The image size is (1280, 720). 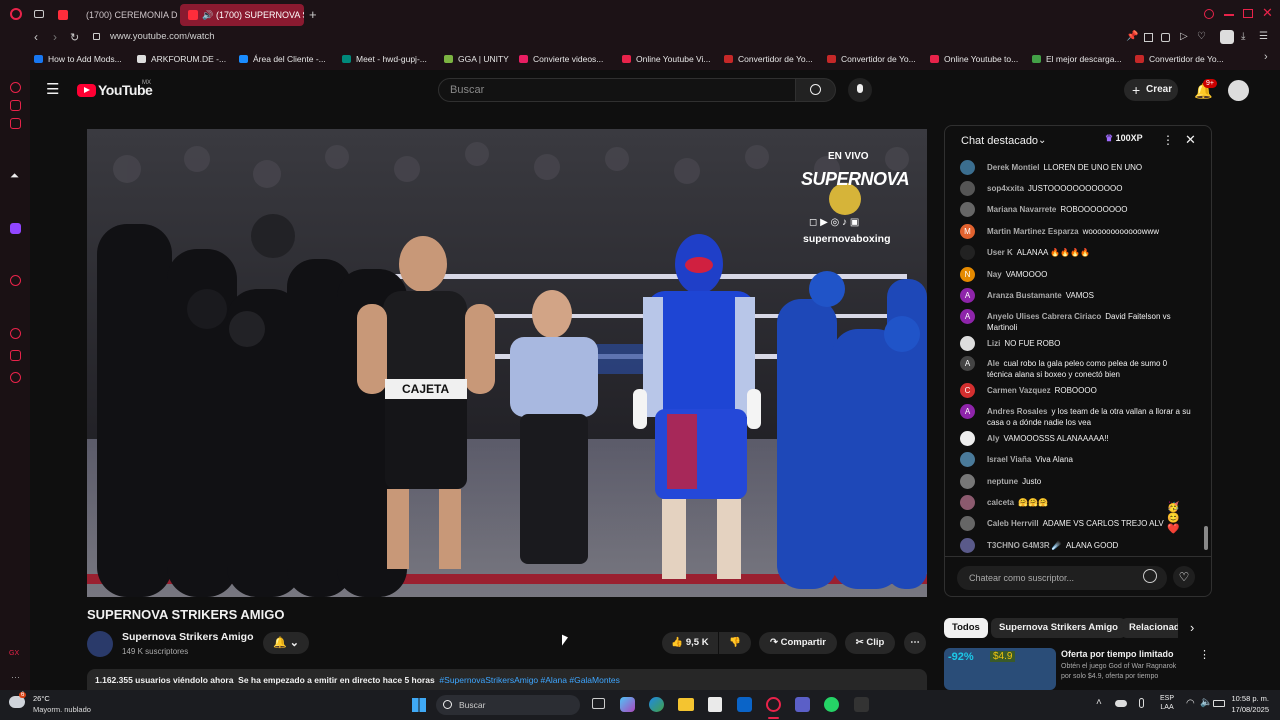 What do you see at coordinates (15, 333) in the screenshot?
I see `history-icon` at bounding box center [15, 333].